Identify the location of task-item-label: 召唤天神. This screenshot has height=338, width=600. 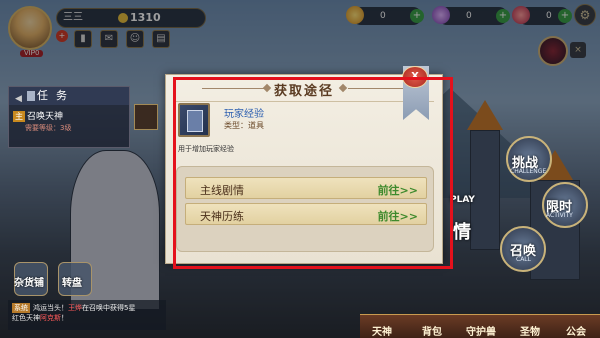
(45, 117).